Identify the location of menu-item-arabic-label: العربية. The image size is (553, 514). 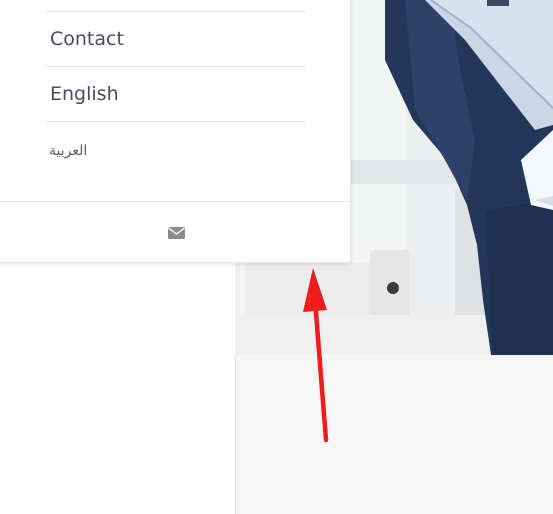
(68, 150).